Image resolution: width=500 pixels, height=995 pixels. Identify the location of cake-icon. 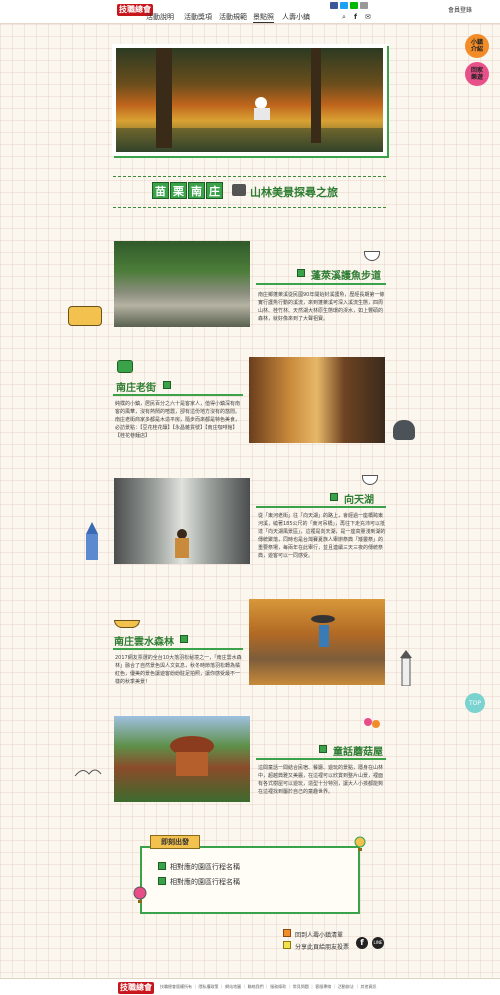
(85, 316).